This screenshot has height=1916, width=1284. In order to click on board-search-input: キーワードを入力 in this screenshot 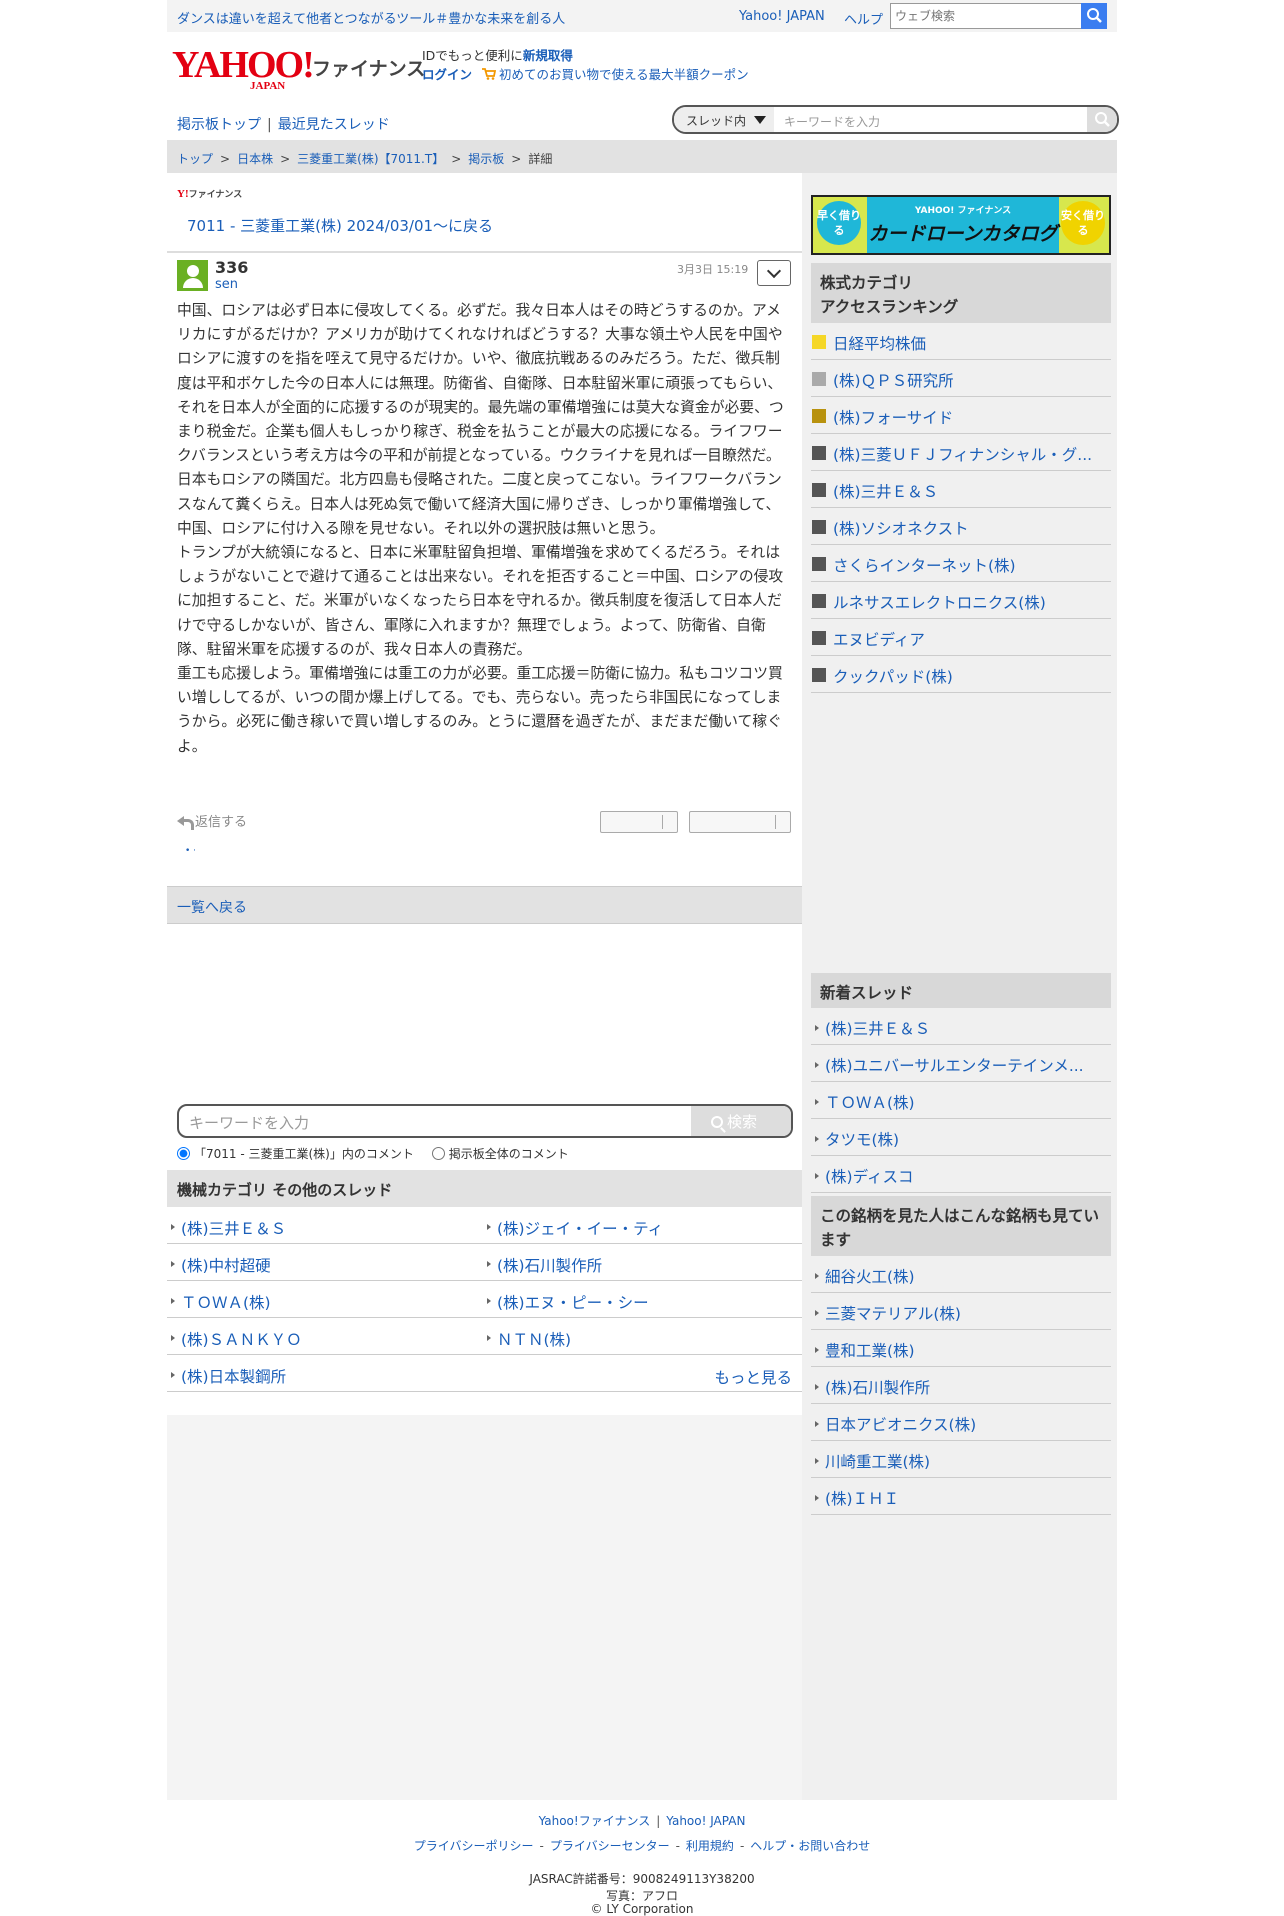, I will do `click(832, 121)`.